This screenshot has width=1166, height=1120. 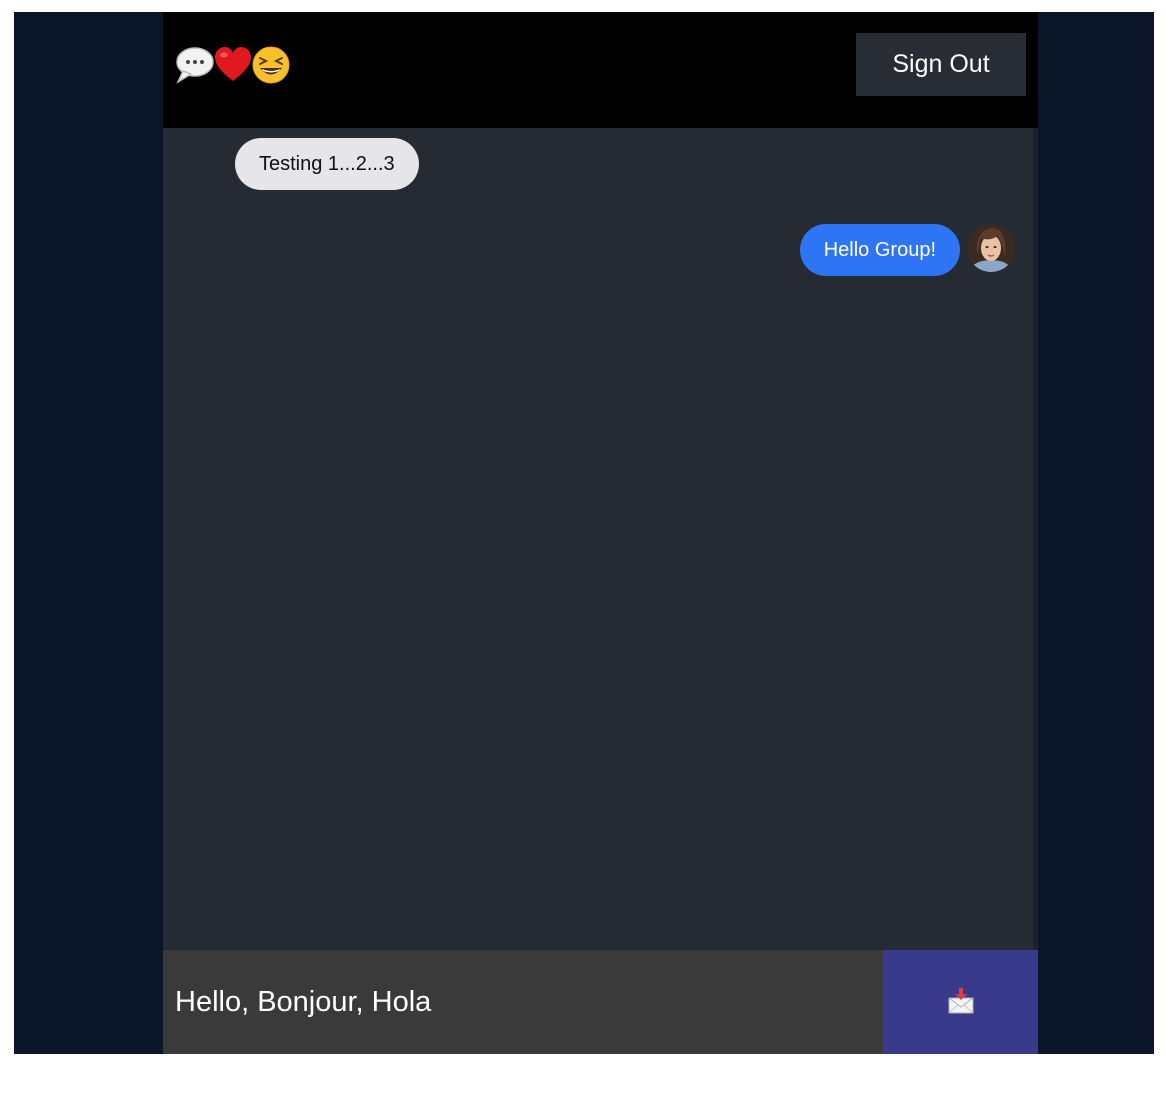 I want to click on envelope-with-arrow-icon, so click(x=961, y=1002).